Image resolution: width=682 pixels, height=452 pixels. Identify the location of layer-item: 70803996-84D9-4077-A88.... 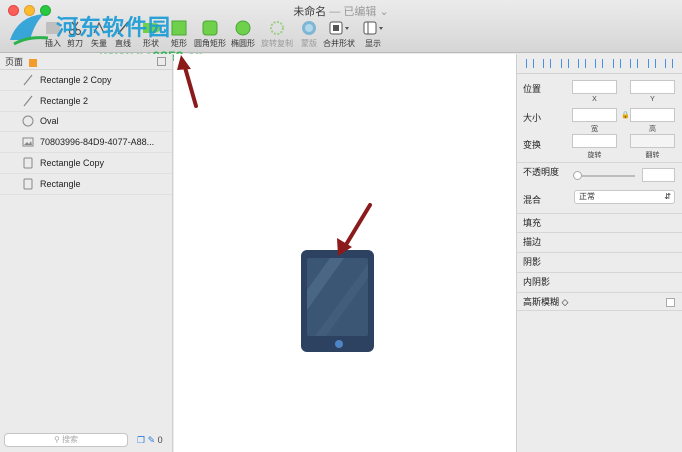
(86, 143).